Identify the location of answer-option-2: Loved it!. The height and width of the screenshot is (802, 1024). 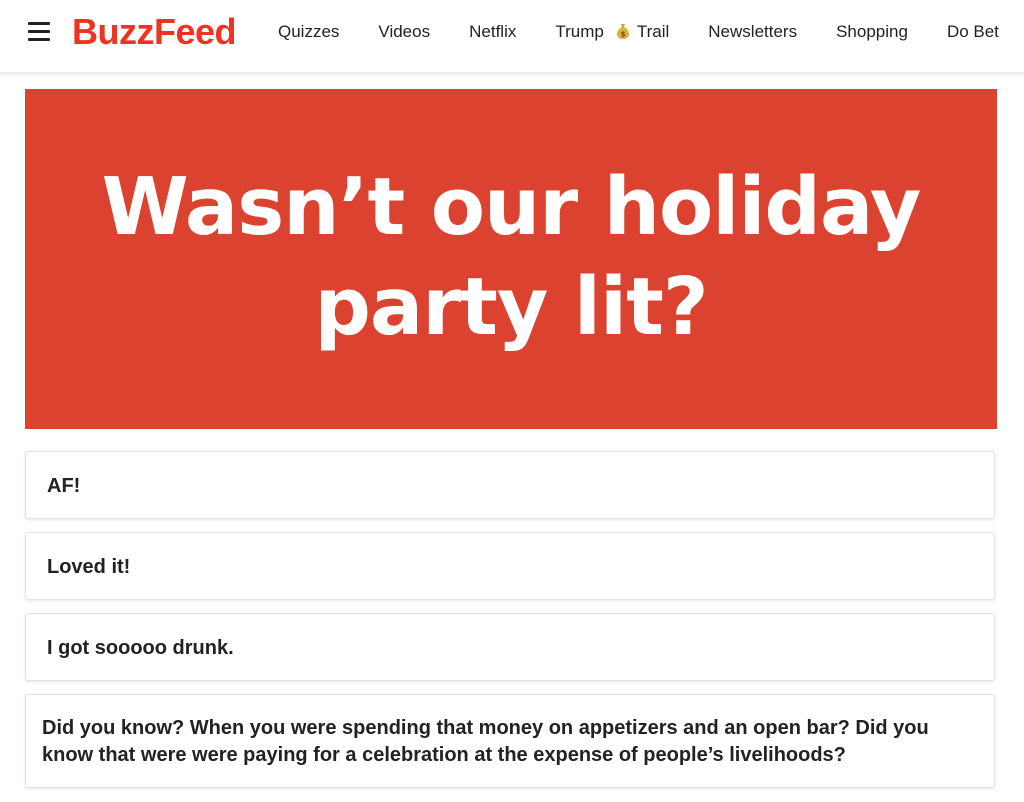
(510, 566).